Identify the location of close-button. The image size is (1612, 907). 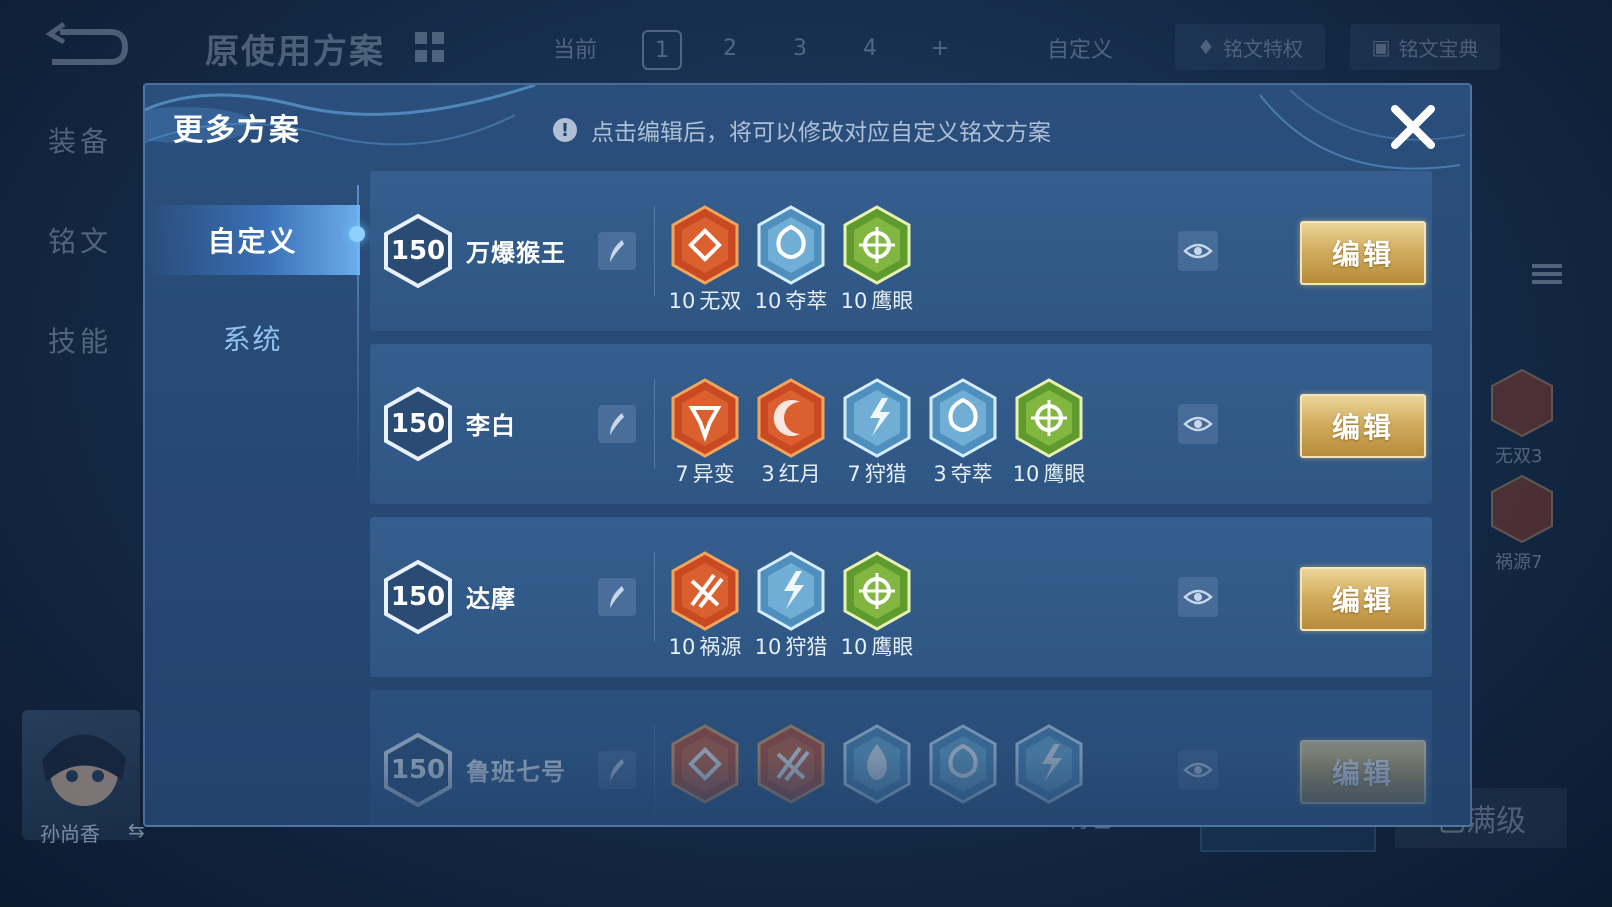
(1413, 127).